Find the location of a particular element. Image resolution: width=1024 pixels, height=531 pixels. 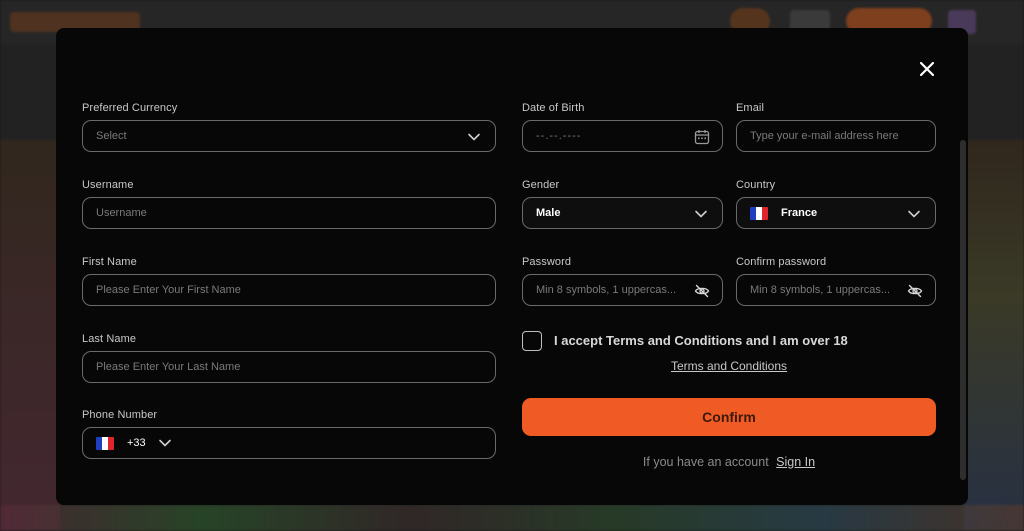

terms-checkbox is located at coordinates (532, 341).